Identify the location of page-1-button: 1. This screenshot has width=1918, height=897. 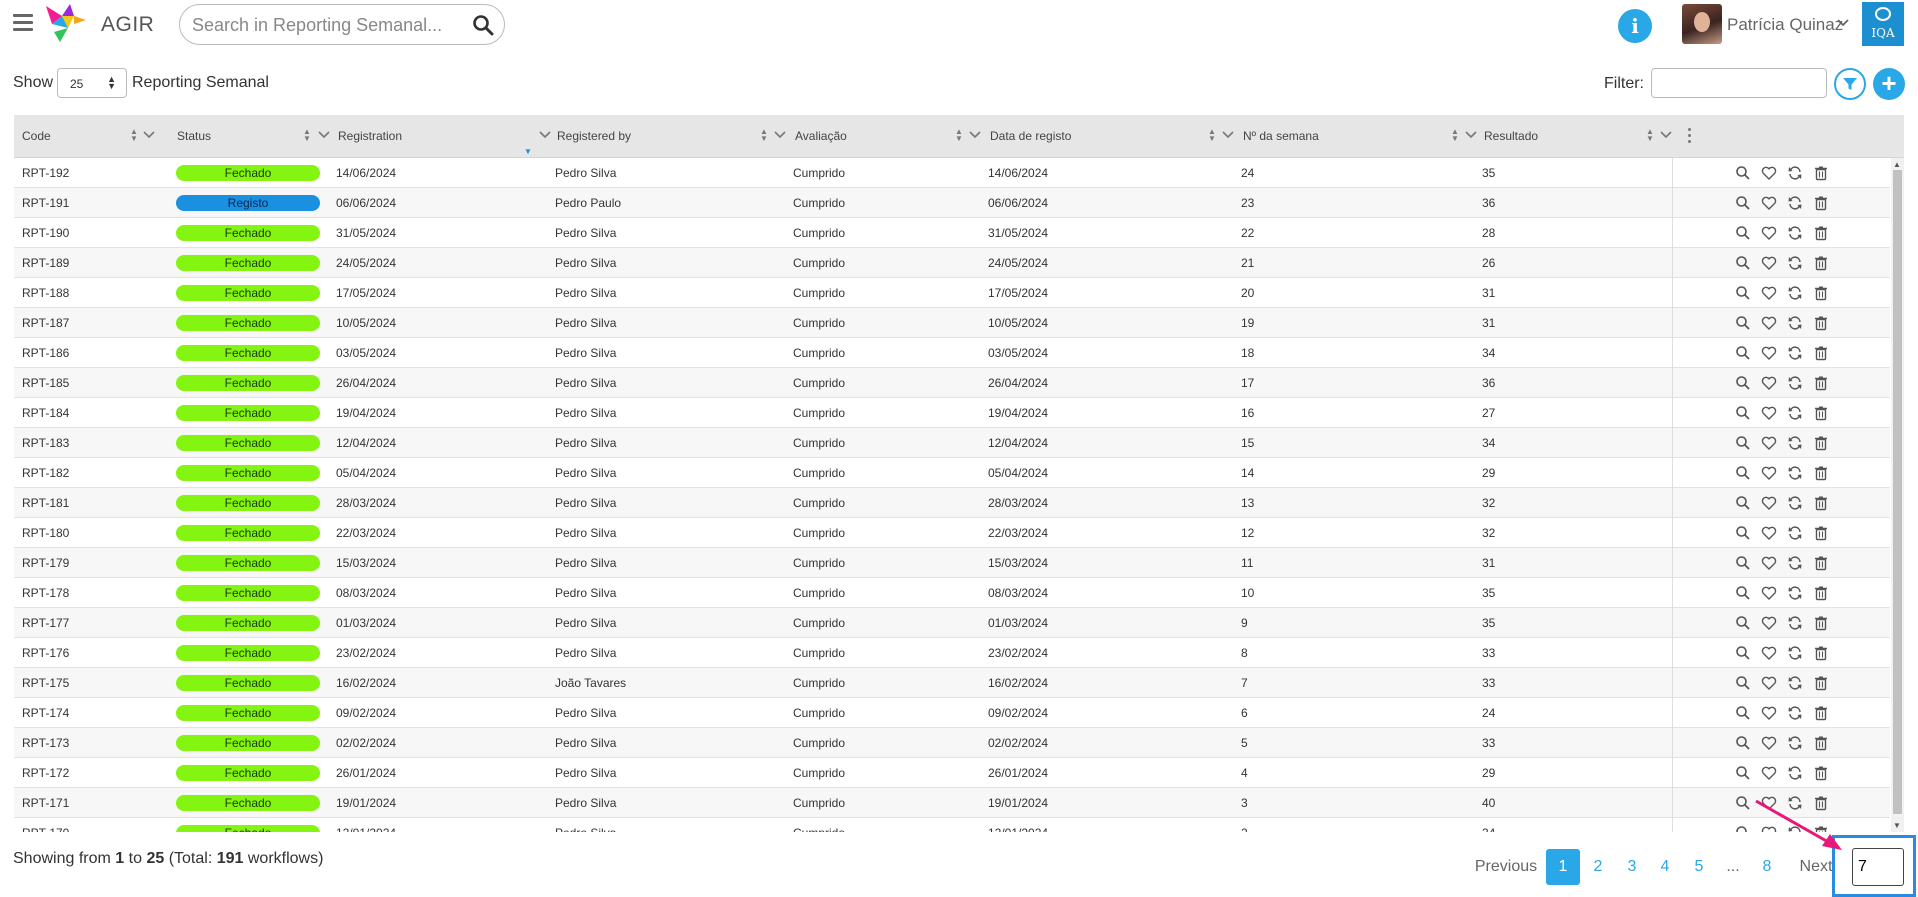
(1563, 867).